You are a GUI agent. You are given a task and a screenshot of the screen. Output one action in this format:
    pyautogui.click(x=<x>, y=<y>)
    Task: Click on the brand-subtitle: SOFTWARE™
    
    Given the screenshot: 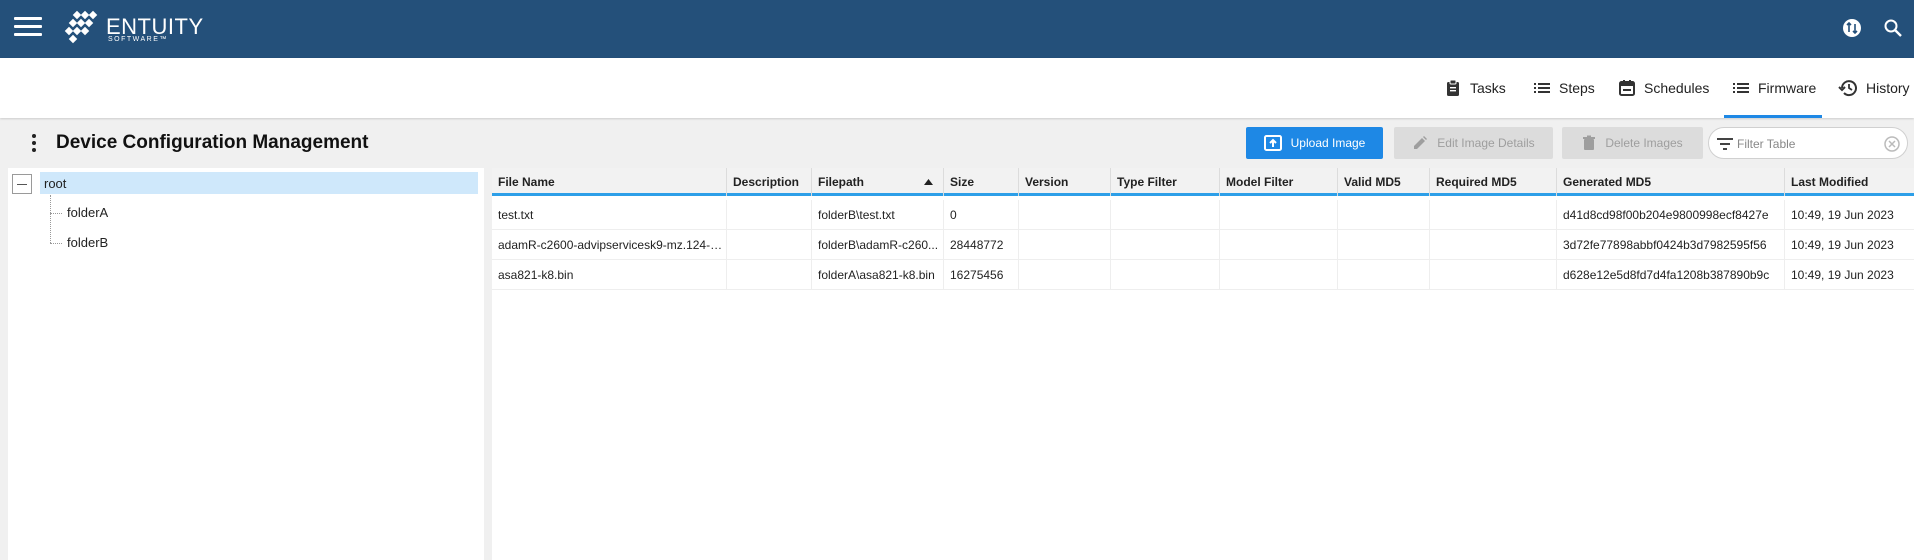 What is the action you would take?
    pyautogui.click(x=138, y=39)
    